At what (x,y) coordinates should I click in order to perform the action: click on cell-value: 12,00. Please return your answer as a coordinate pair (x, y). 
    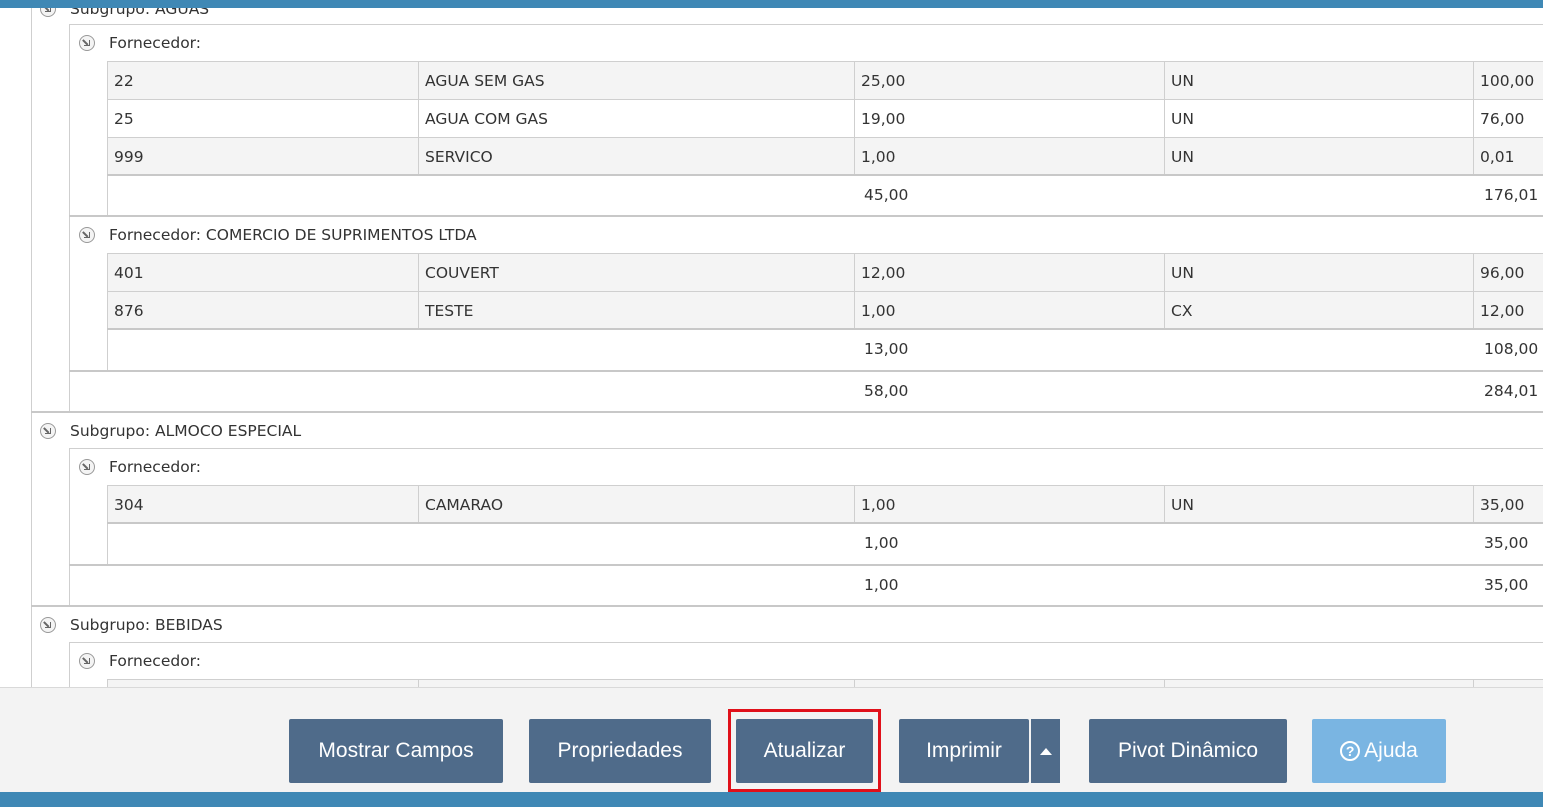
    Looking at the image, I should click on (1508, 310).